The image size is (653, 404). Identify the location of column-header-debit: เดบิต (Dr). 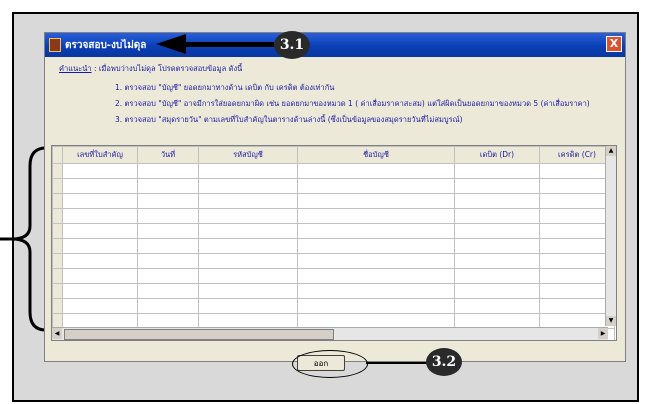
(497, 155).